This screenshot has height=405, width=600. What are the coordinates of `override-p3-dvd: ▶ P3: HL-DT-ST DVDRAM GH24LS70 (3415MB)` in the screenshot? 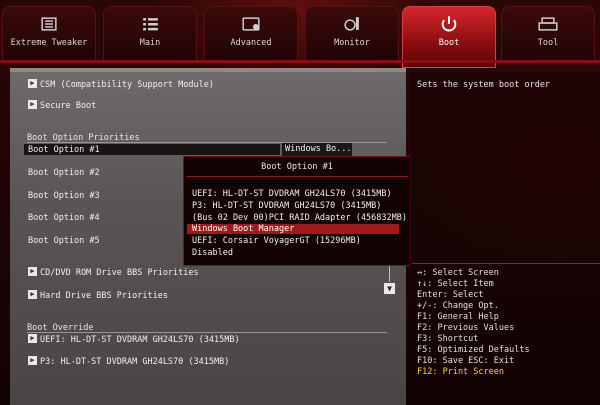 It's located at (129, 361).